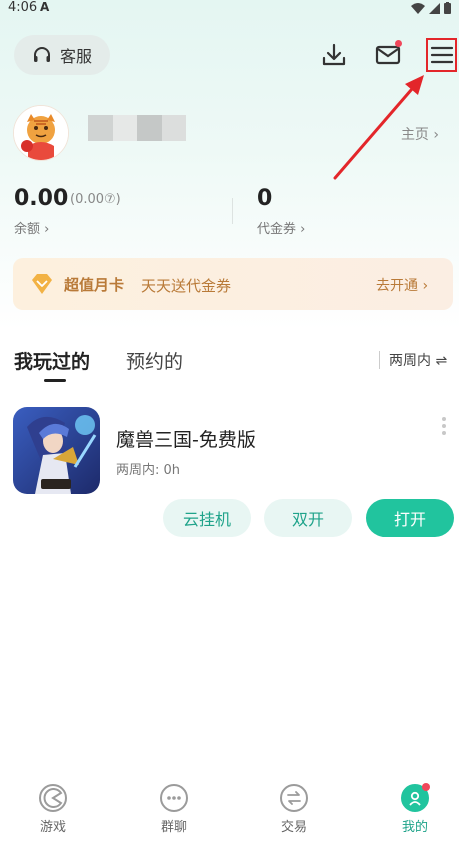 This screenshot has height=847, width=459. Describe the element at coordinates (434, 8) in the screenshot. I see `signal-icon` at that location.